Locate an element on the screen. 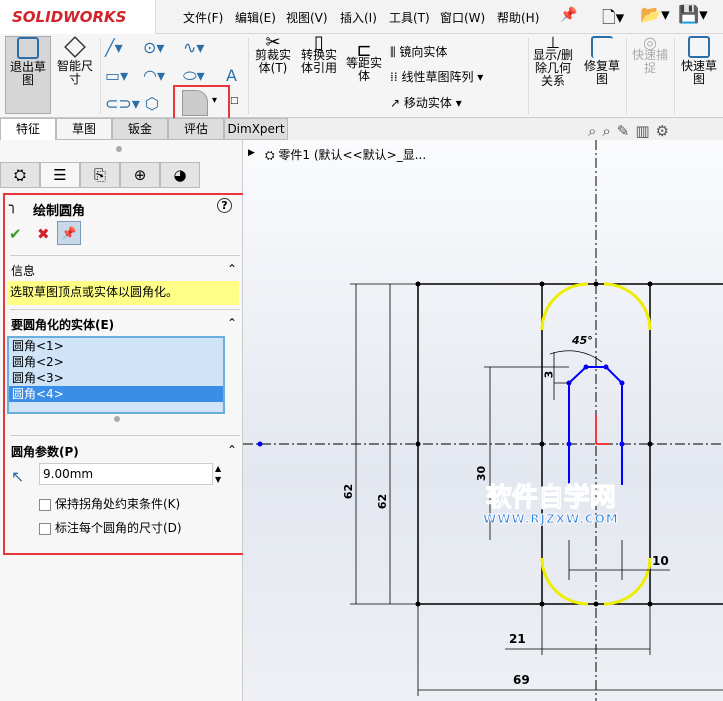 The height and width of the screenshot is (701, 723). dim-3: 3 is located at coordinates (548, 375).